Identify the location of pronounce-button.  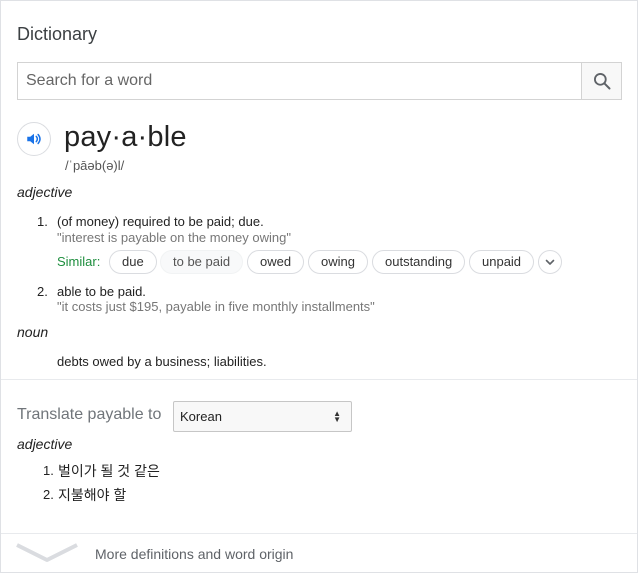
(34, 139).